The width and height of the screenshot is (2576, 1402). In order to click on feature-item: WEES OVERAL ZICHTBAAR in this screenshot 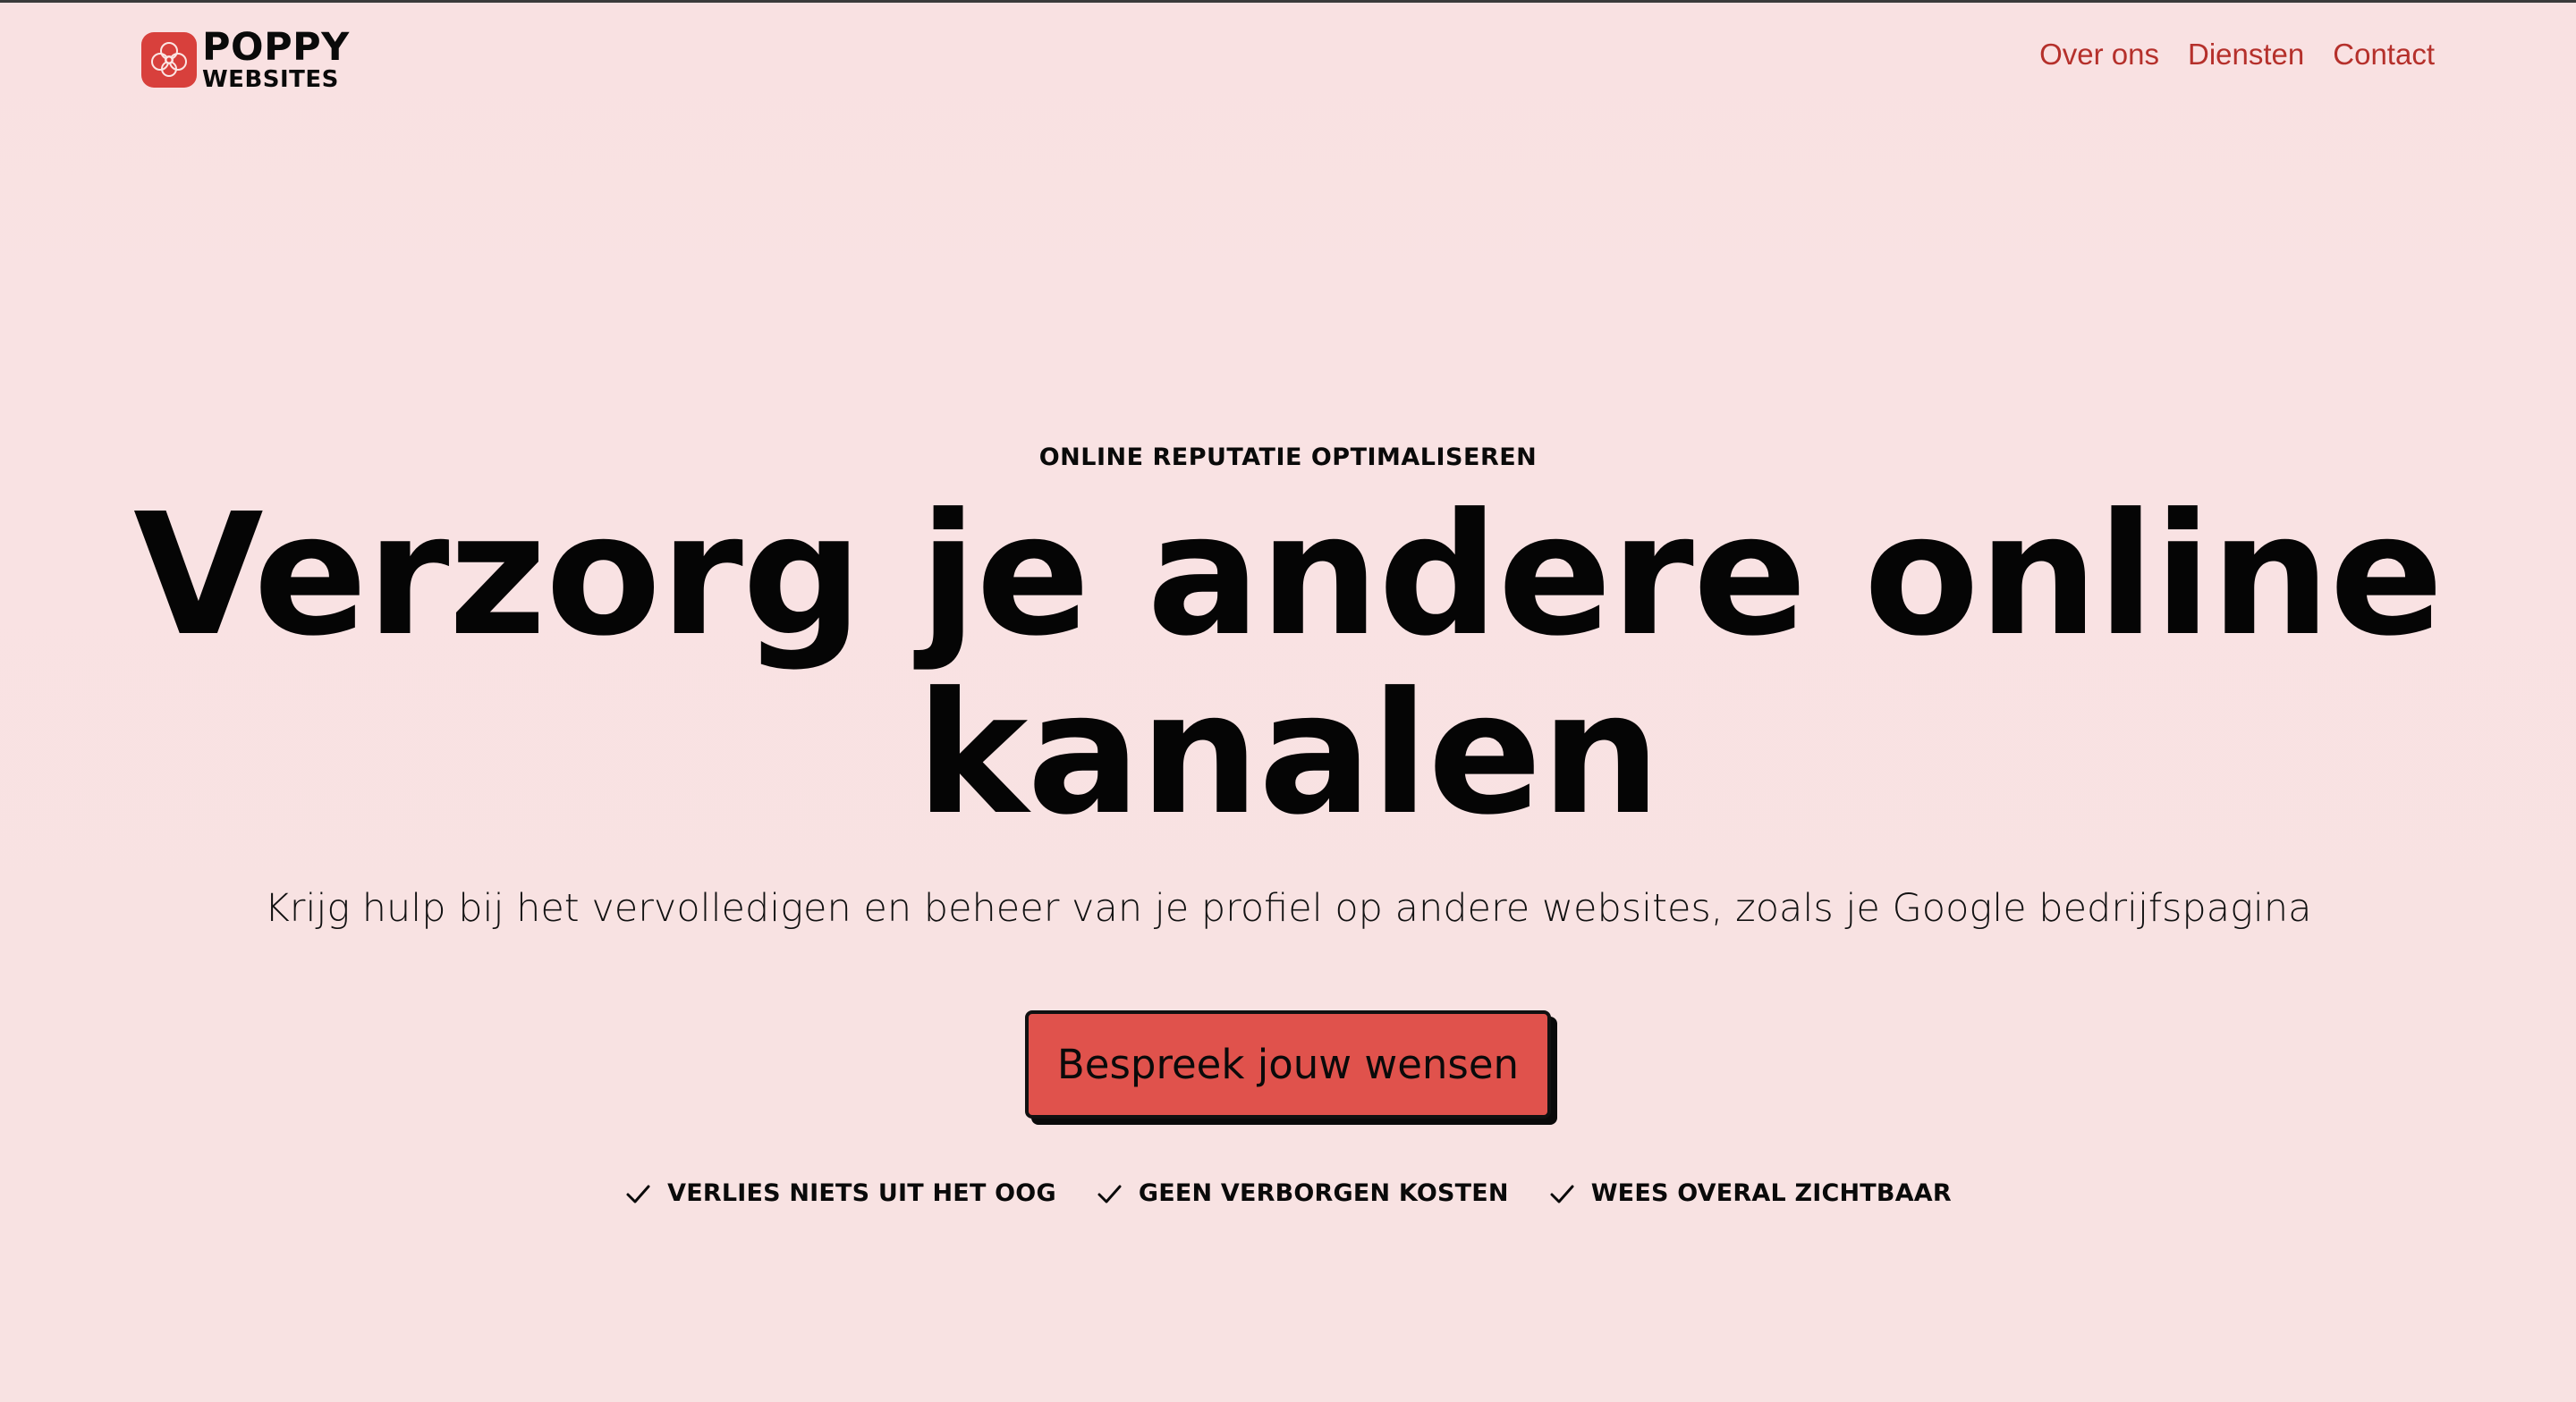, I will do `click(1750, 1193)`.